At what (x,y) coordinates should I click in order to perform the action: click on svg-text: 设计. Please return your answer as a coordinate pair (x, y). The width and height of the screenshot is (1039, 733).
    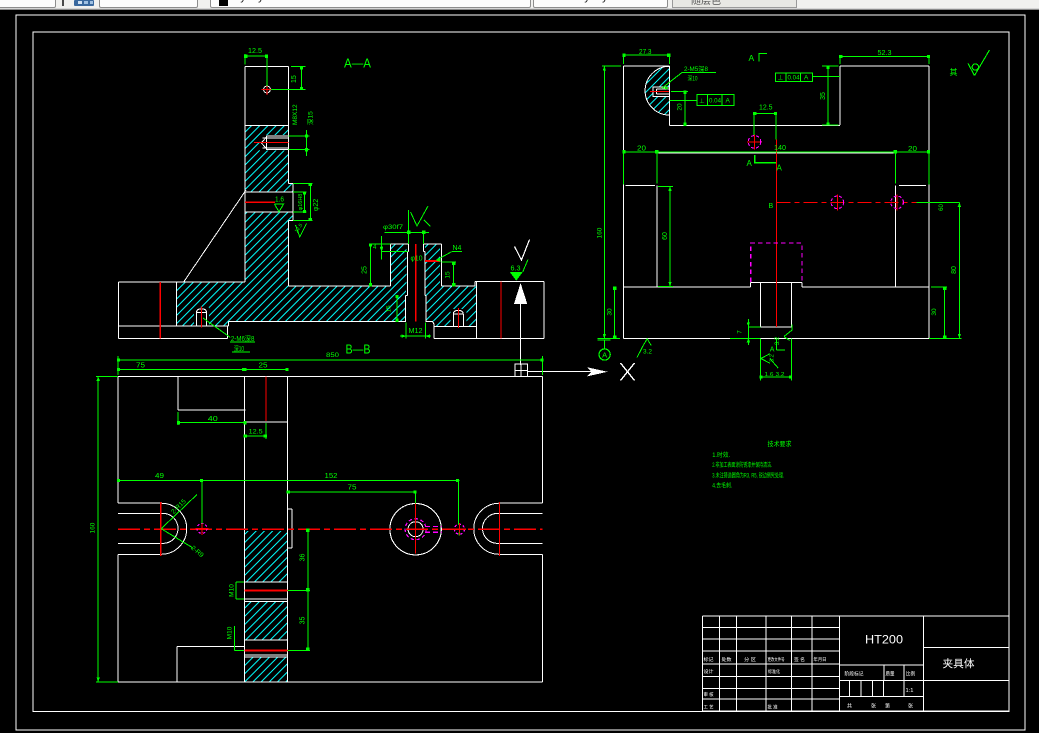
    Looking at the image, I should click on (709, 671).